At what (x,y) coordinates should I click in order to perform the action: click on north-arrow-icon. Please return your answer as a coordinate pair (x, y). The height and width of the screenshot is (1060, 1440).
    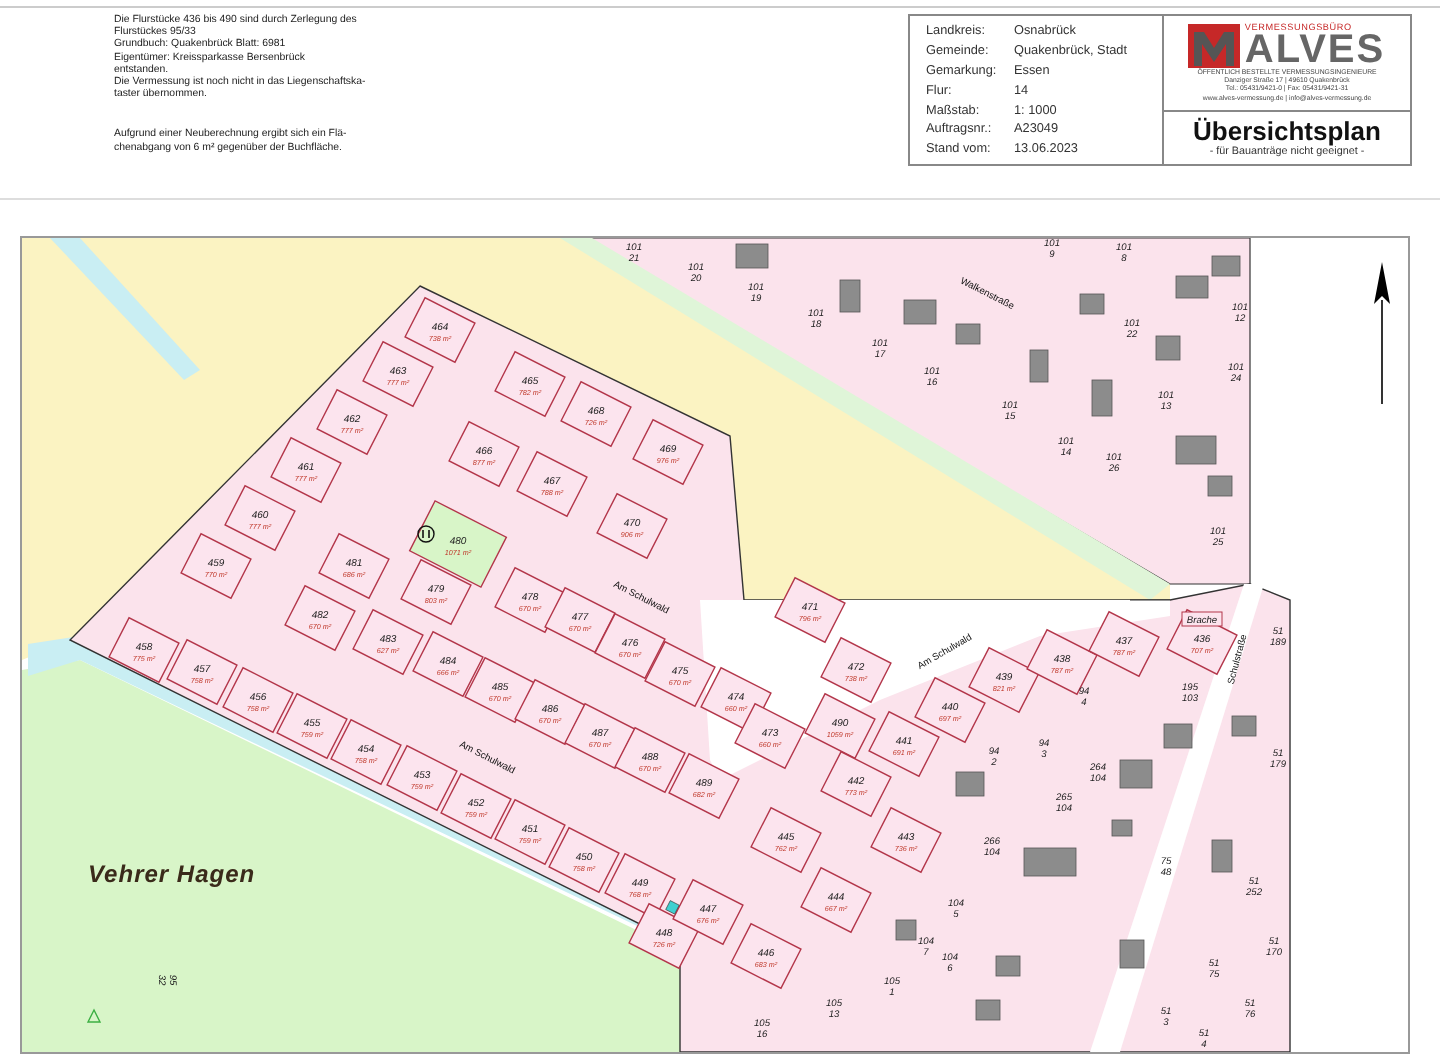
    Looking at the image, I should click on (1382, 333).